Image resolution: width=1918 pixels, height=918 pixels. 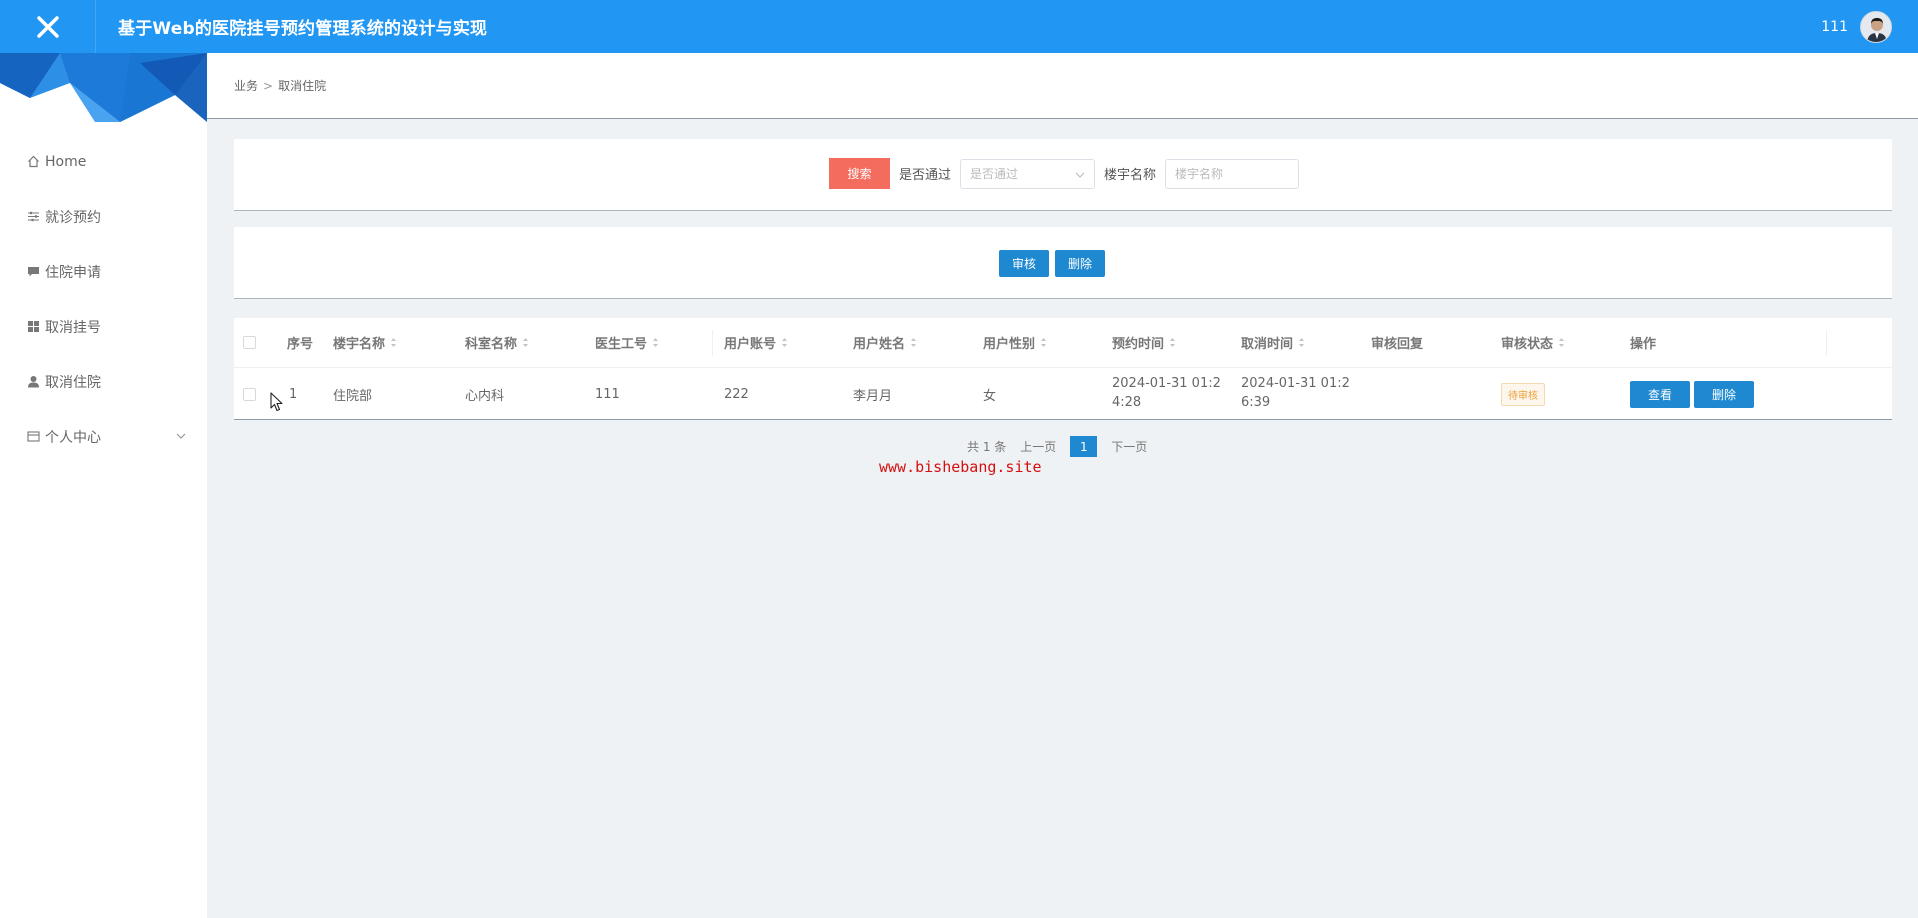 I want to click on row-select-cell, so click(x=249, y=394).